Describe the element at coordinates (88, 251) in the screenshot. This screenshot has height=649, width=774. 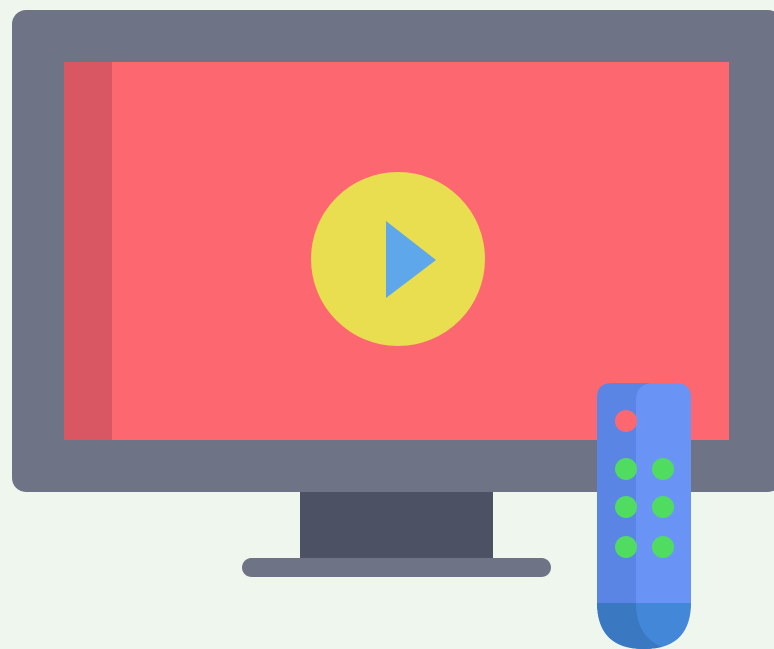
I see `tv-screen-shadow` at that location.